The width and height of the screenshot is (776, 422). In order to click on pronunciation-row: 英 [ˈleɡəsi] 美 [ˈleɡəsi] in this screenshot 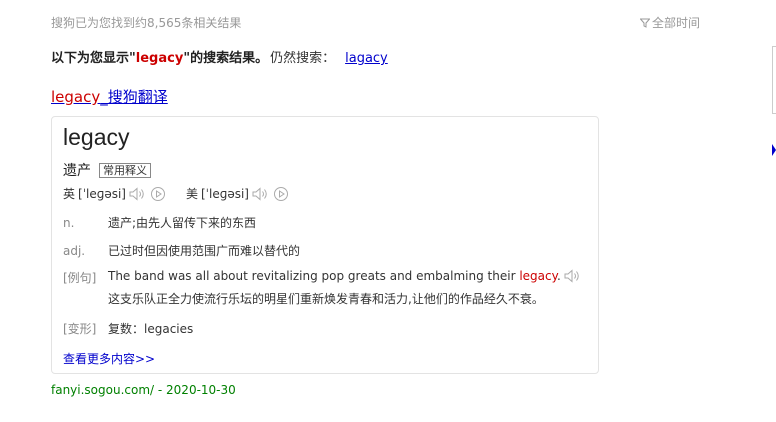, I will do `click(176, 193)`.